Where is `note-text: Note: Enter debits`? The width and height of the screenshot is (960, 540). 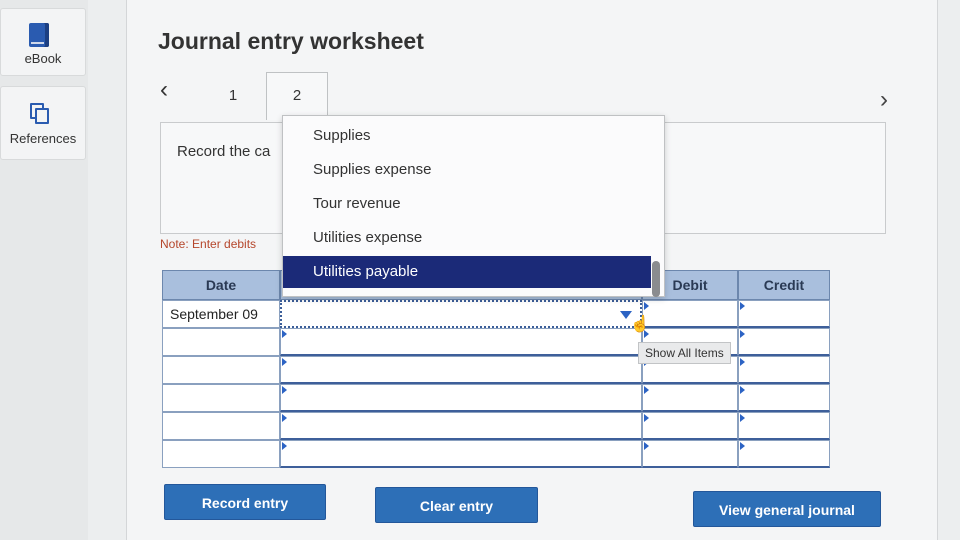 note-text: Note: Enter debits is located at coordinates (208, 244).